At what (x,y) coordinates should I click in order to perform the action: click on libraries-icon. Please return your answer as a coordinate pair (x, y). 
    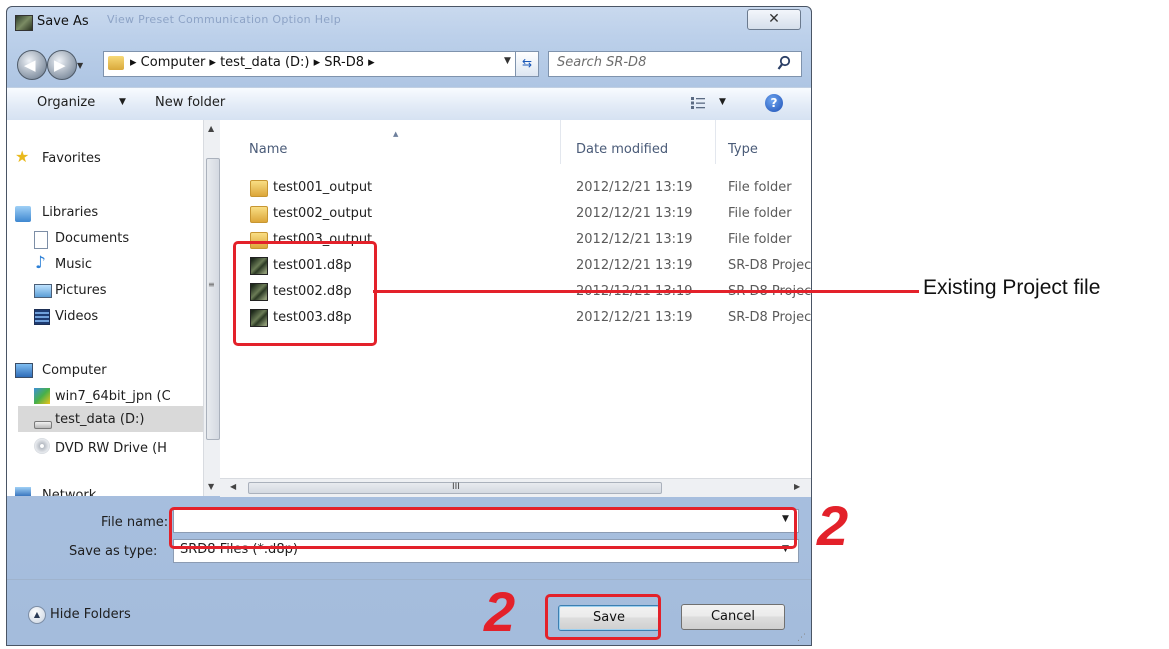
    Looking at the image, I should click on (23, 214).